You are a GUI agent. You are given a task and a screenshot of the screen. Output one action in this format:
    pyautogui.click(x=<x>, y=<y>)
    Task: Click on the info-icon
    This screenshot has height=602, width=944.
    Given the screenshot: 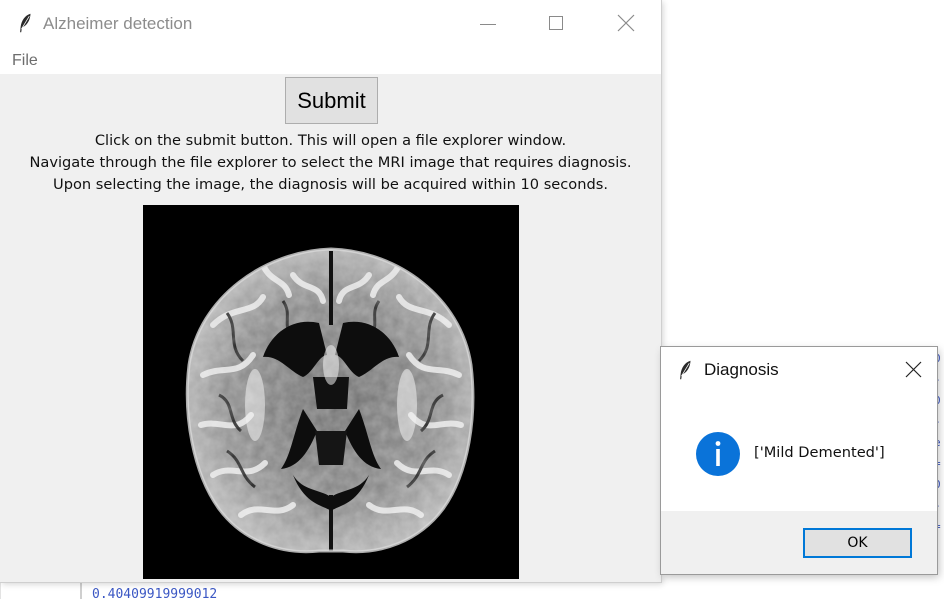 What is the action you would take?
    pyautogui.click(x=718, y=454)
    